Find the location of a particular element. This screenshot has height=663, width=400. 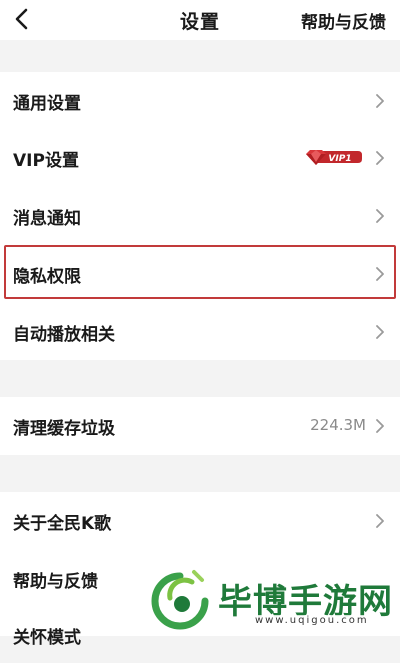

row-label: 通用设置 is located at coordinates (47, 104).